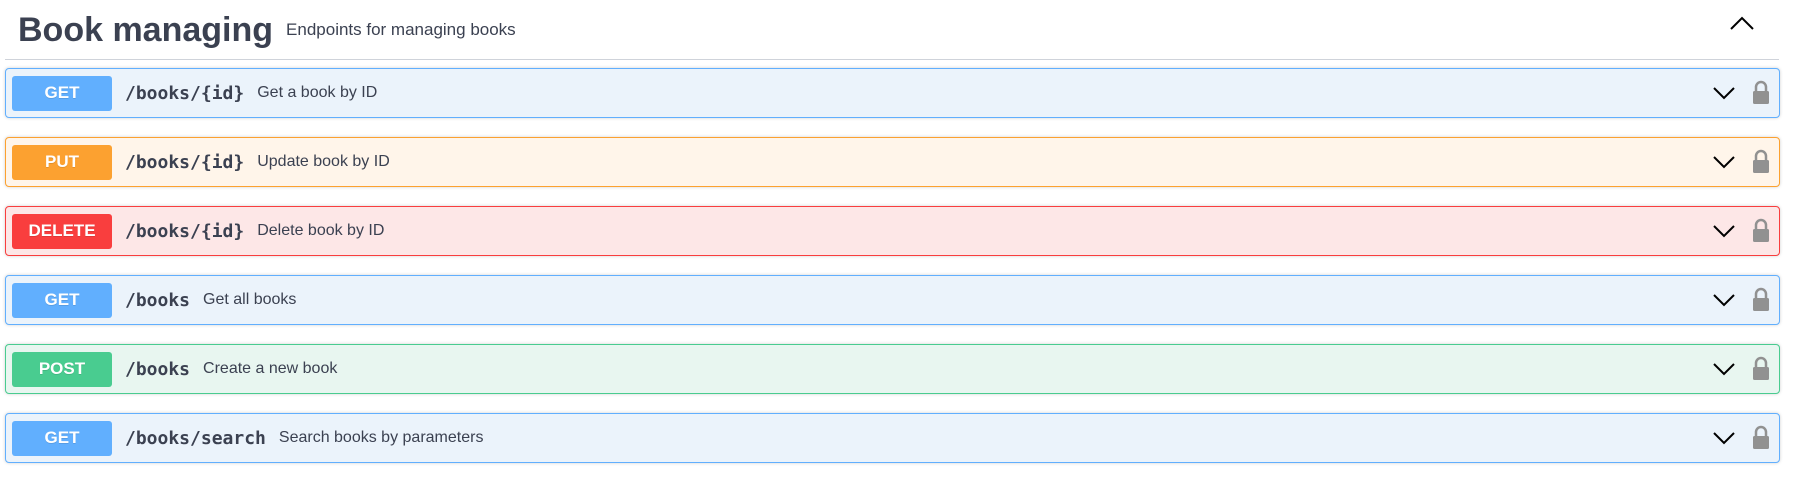 The image size is (1797, 480). I want to click on section-title: Book managing, so click(146, 29).